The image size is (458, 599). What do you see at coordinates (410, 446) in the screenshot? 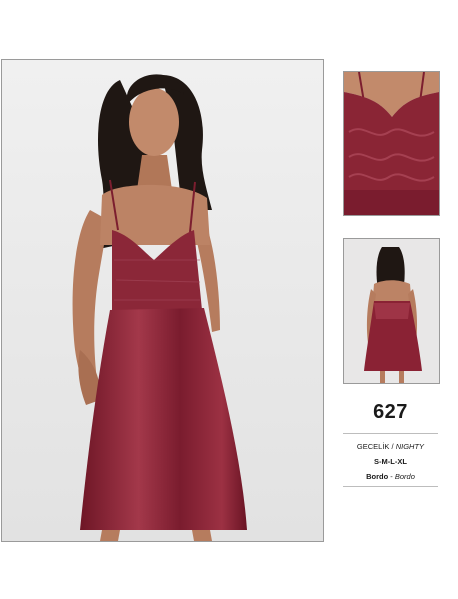
I see `product-type-en: NIGHTY` at bounding box center [410, 446].